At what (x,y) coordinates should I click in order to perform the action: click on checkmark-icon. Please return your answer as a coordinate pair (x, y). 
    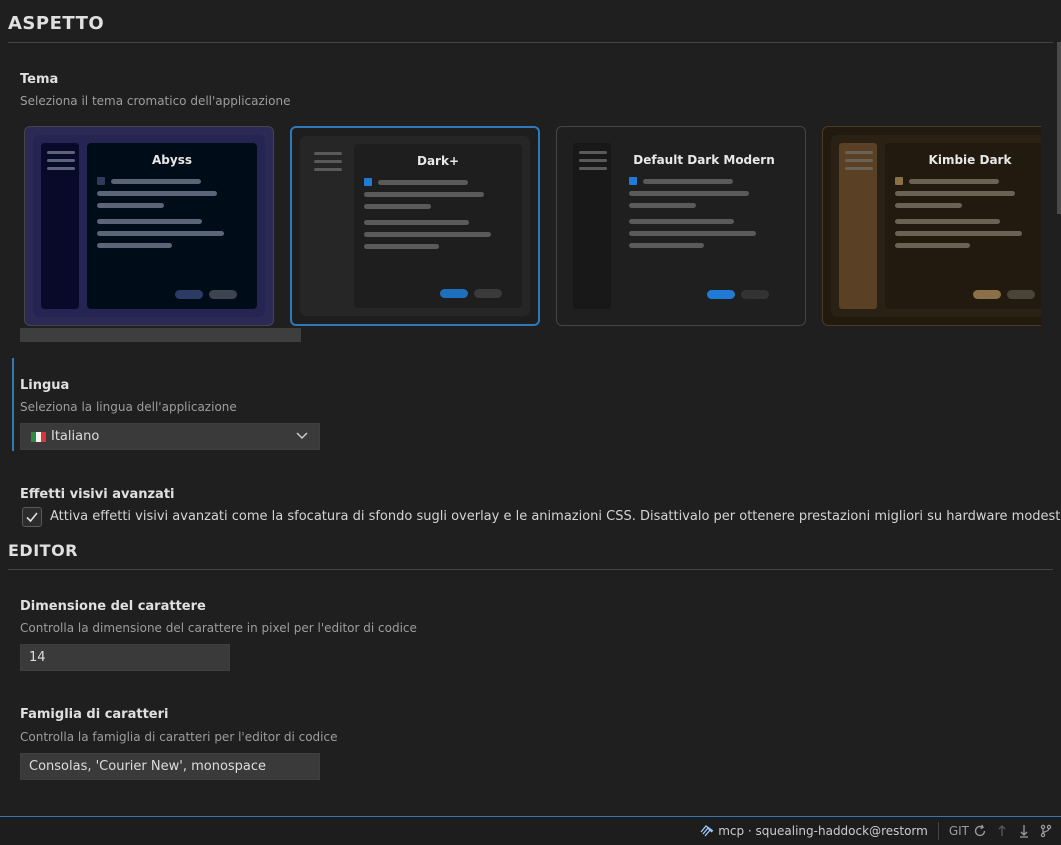
    Looking at the image, I should click on (32, 517).